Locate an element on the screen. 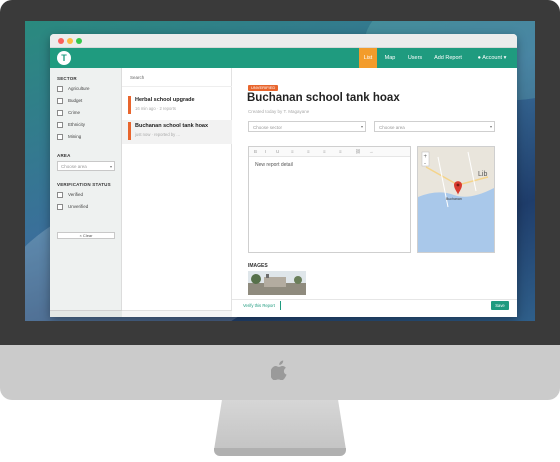 This screenshot has height=462, width=560. list-search-input: Search is located at coordinates (137, 77).